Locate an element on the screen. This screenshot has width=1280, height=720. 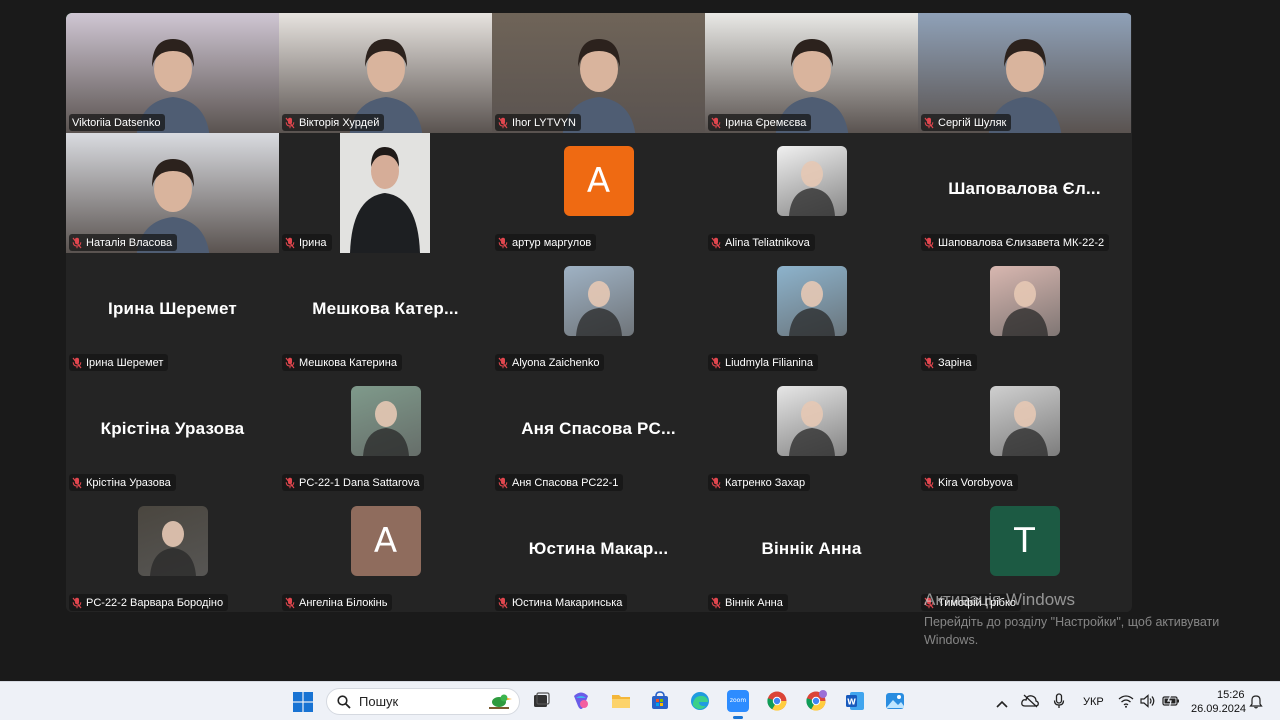
participant-tile: Юстина Макар... Юстина Макаринська is located at coordinates (598, 552).